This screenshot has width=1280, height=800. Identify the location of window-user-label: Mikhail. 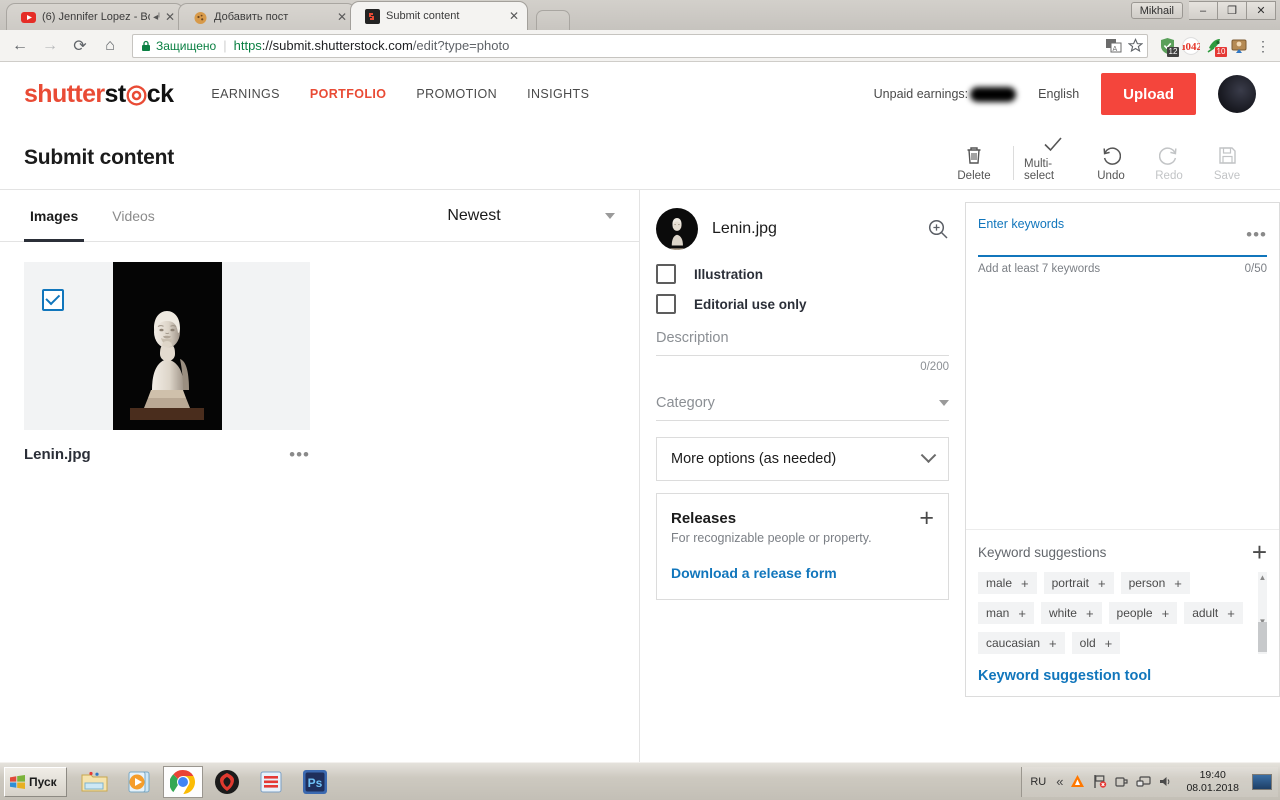
(1156, 10).